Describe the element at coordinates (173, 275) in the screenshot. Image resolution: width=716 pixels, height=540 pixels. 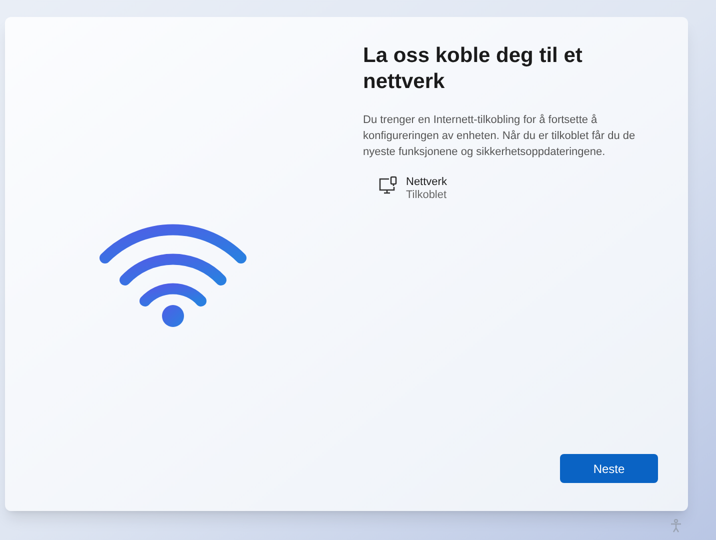
I see `wifi-icon` at that location.